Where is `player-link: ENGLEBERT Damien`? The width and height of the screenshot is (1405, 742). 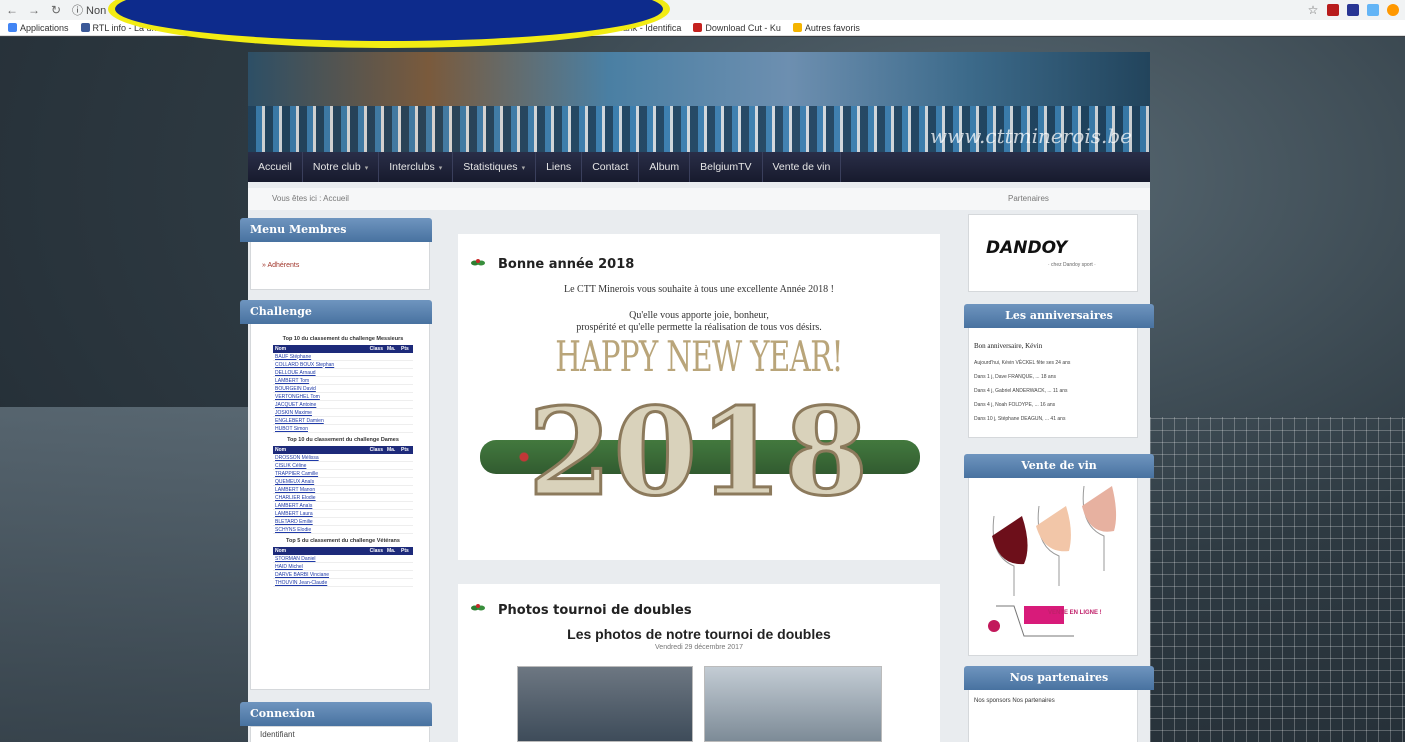
player-link: ENGLEBERT Damien is located at coordinates (320, 420).